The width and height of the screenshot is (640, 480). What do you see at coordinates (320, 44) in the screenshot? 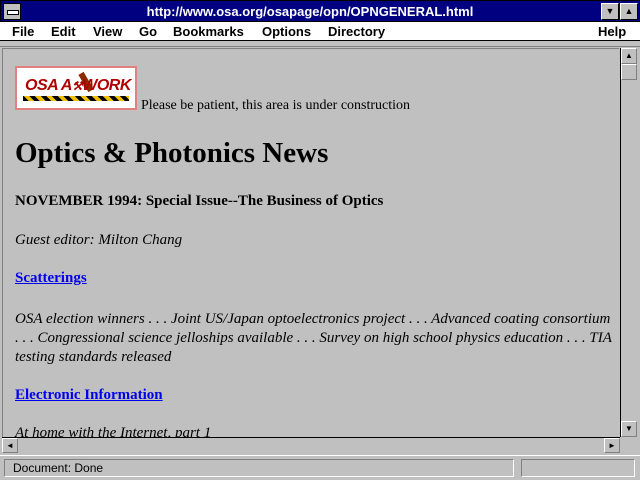
I see `toolbar-strip` at bounding box center [320, 44].